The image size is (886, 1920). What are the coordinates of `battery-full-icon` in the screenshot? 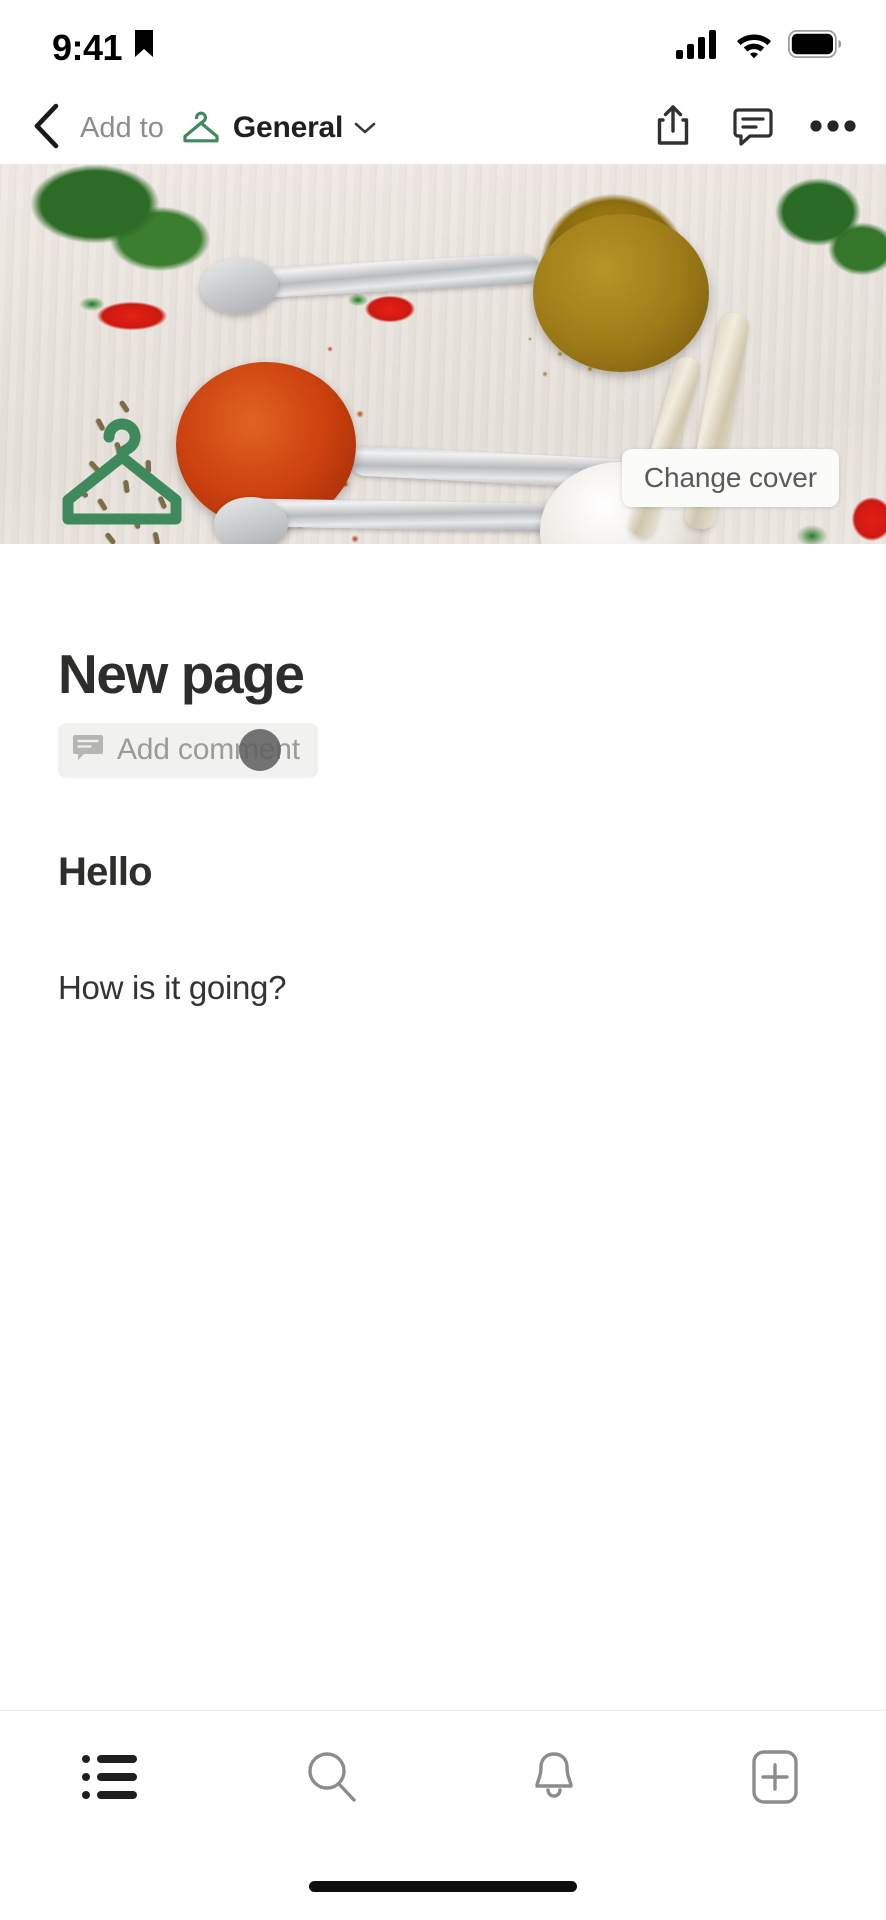 It's located at (814, 46).